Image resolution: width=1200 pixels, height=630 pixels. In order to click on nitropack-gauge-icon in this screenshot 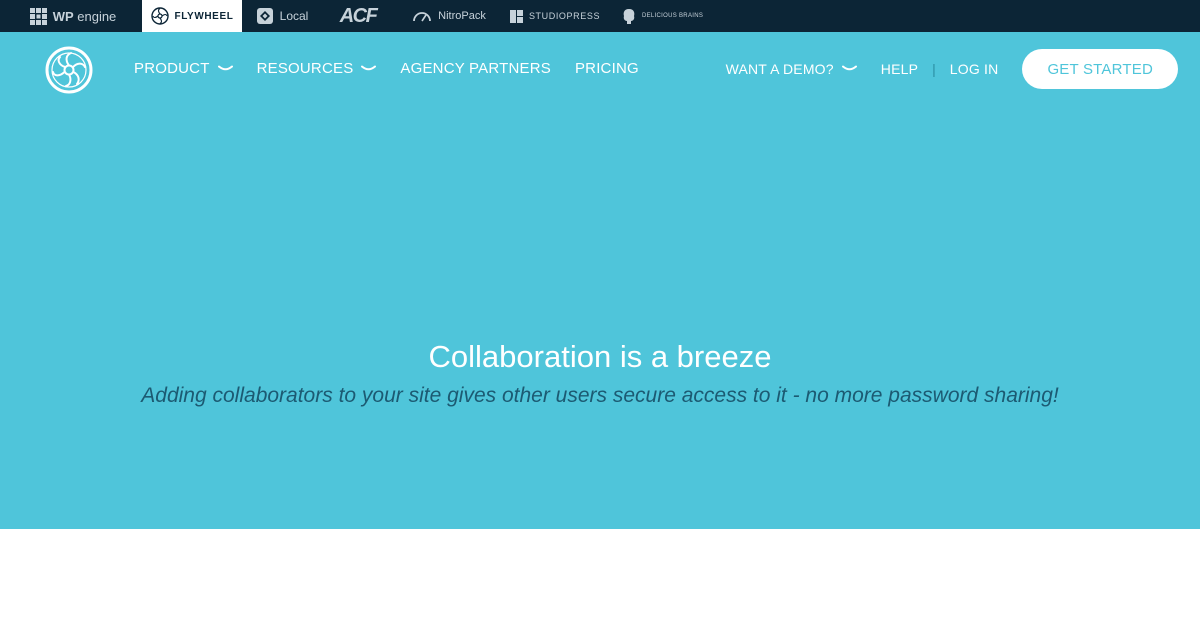, I will do `click(422, 17)`.